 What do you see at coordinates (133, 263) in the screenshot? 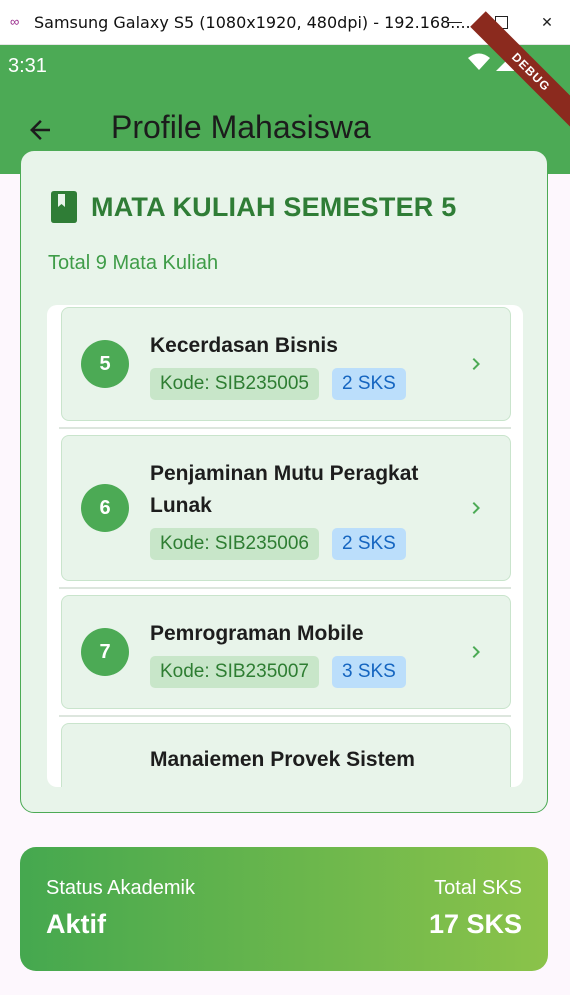
I see `courses-count: Total 9 Mata Kuliah` at bounding box center [133, 263].